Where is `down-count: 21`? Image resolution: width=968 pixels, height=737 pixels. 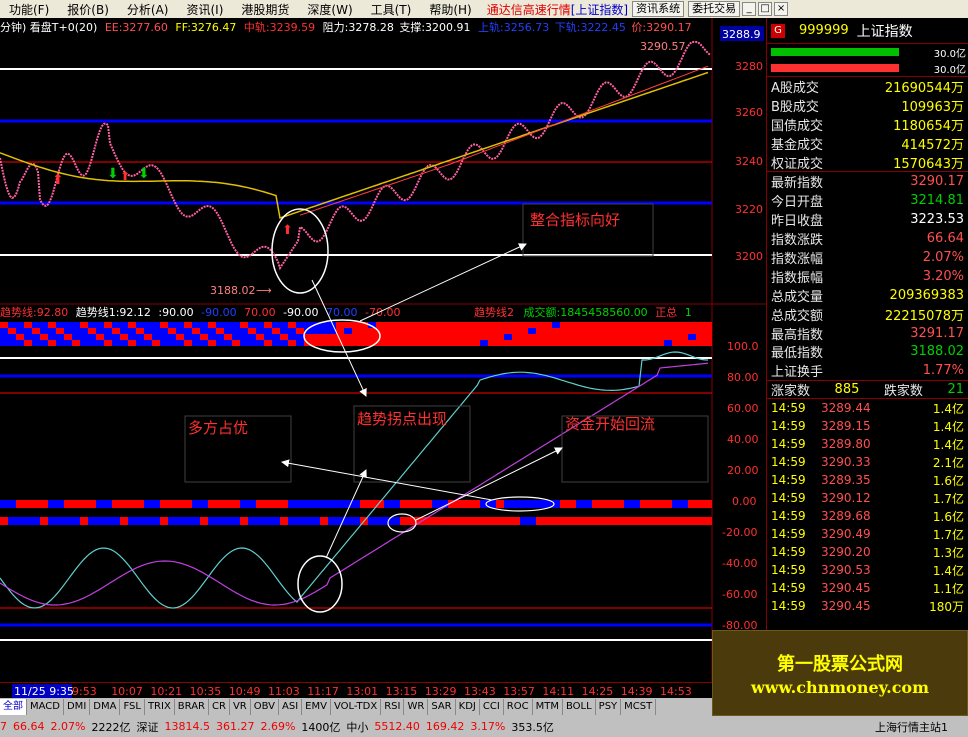
down-count: 21 is located at coordinates (955, 390).